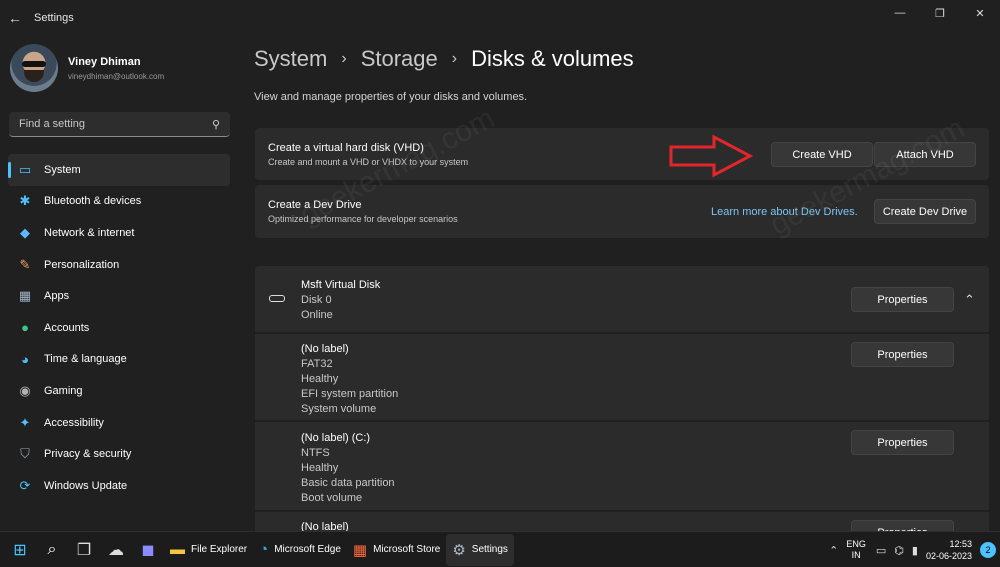 The image size is (1000, 567). I want to click on breadcrumb-storage: Storage, so click(399, 59).